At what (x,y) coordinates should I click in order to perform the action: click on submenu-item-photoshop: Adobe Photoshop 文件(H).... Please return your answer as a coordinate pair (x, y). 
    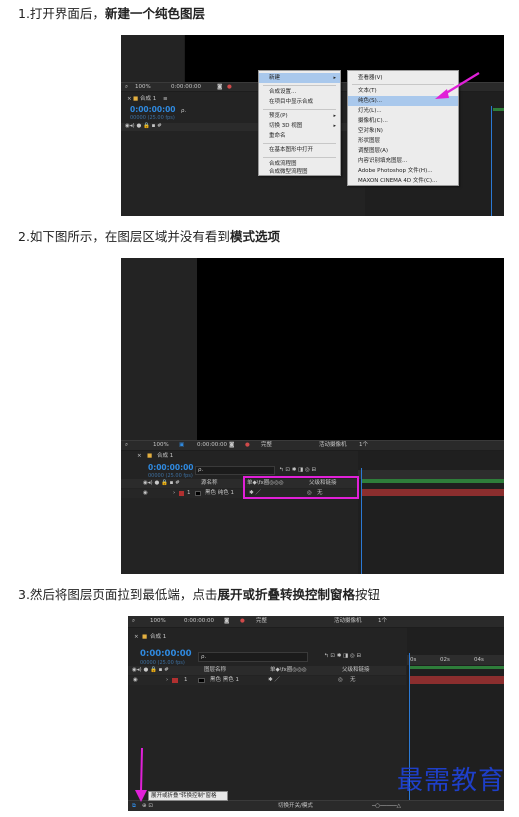
    Looking at the image, I should click on (403, 171).